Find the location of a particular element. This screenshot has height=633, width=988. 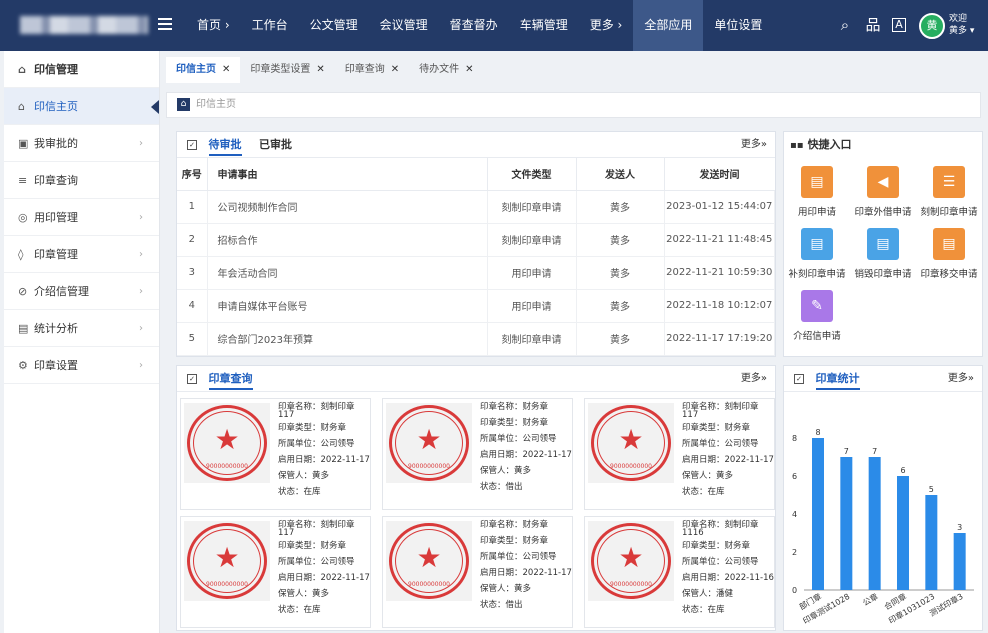

avatar: 黄 is located at coordinates (932, 26).